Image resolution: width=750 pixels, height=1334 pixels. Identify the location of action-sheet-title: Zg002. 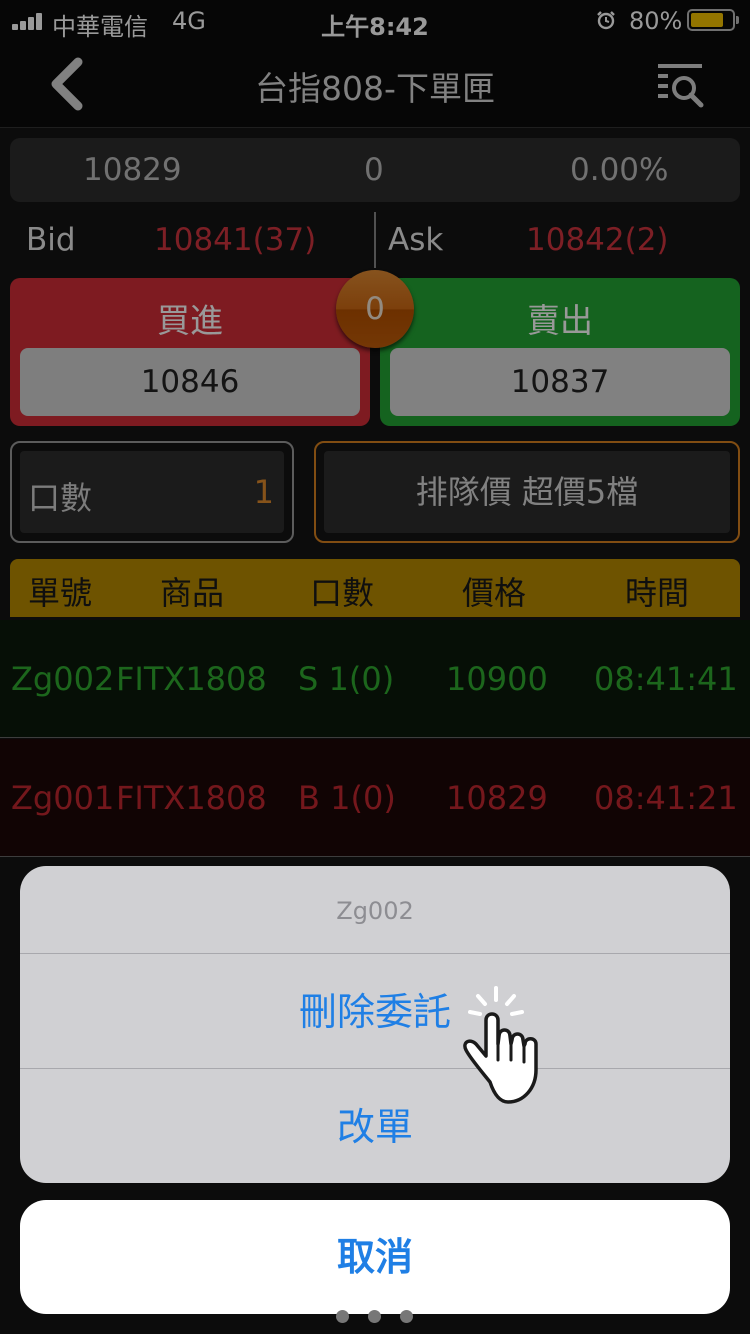
(375, 910).